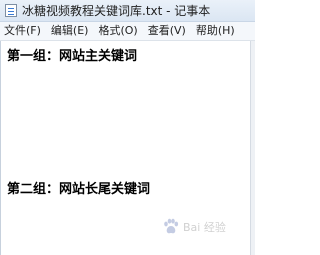 The width and height of the screenshot is (320, 255). What do you see at coordinates (23, 31) in the screenshot?
I see `menu-file: 文件(F)` at bounding box center [23, 31].